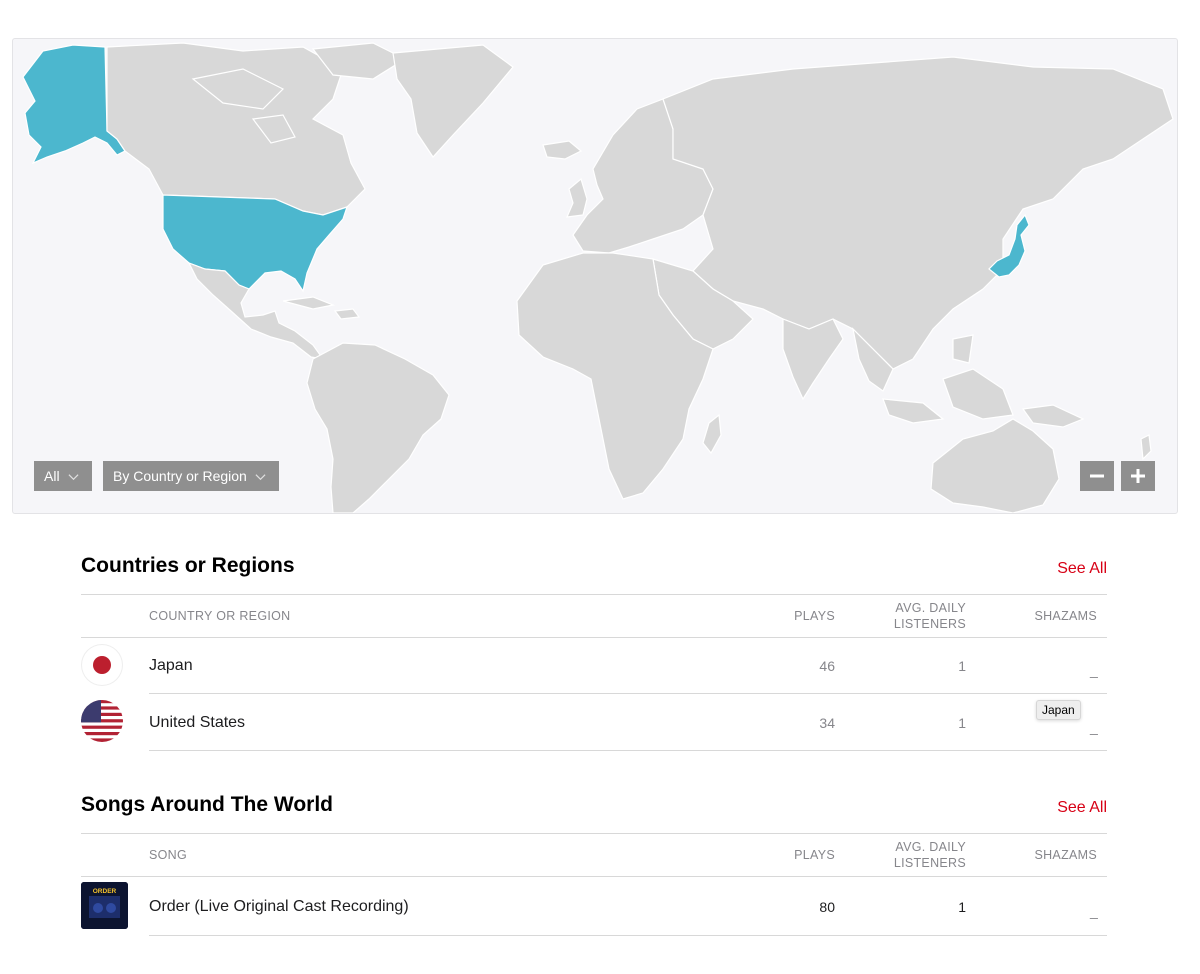 The height and width of the screenshot is (974, 1200). I want to click on countries-section-title: Countries or Regions, so click(188, 565).